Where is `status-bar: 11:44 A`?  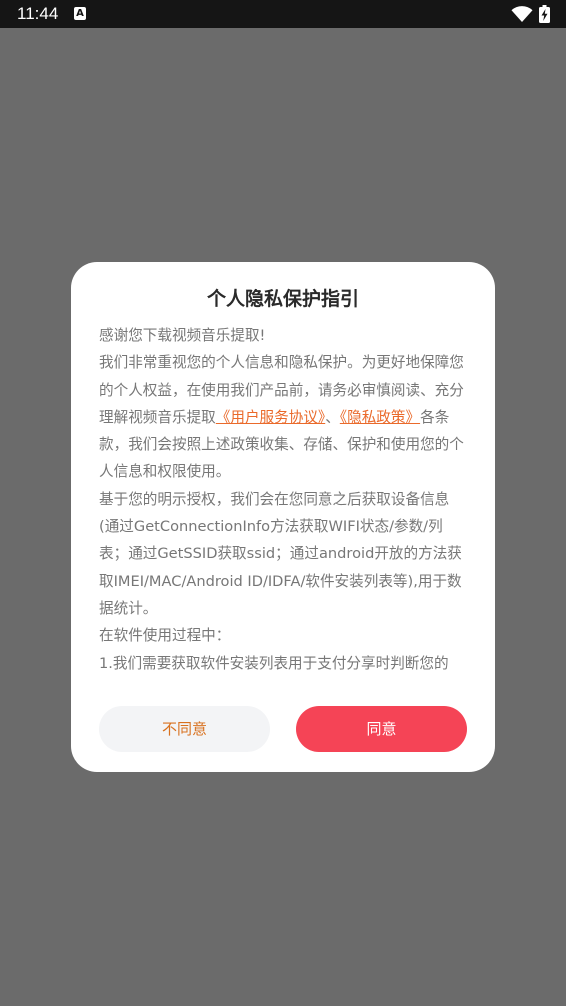
status-bar: 11:44 A is located at coordinates (283, 14).